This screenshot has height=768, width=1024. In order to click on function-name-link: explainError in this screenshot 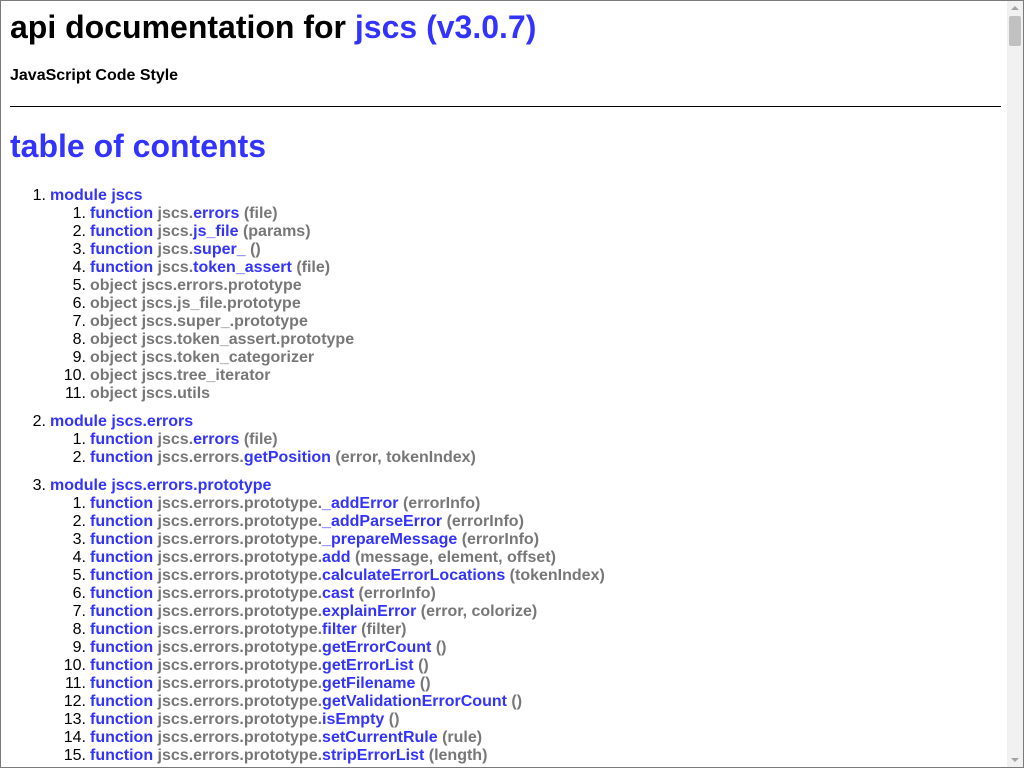, I will do `click(369, 611)`.